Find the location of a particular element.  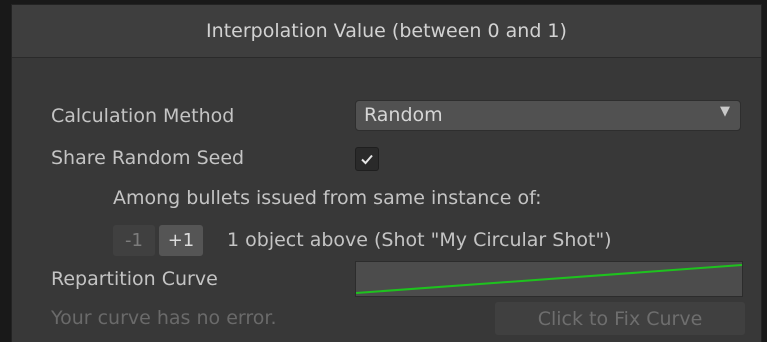

repartition-curve-field is located at coordinates (549, 279).